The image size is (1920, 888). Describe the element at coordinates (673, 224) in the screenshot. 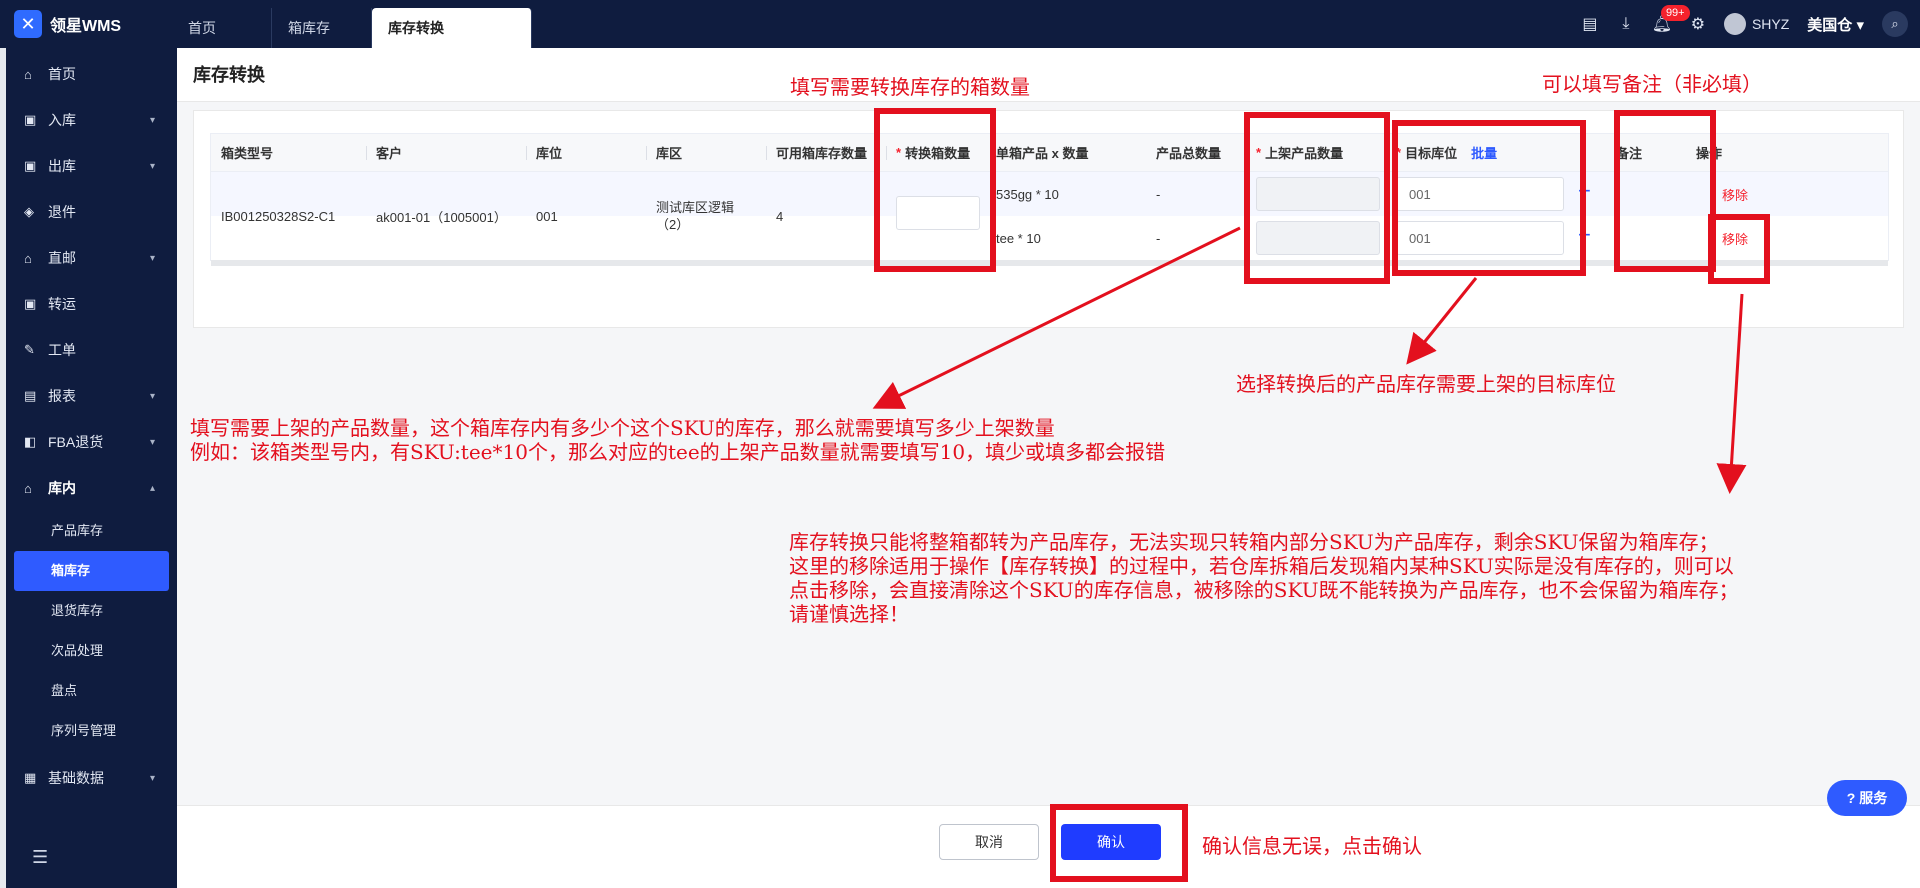

I see `zone-sub: （2）` at that location.